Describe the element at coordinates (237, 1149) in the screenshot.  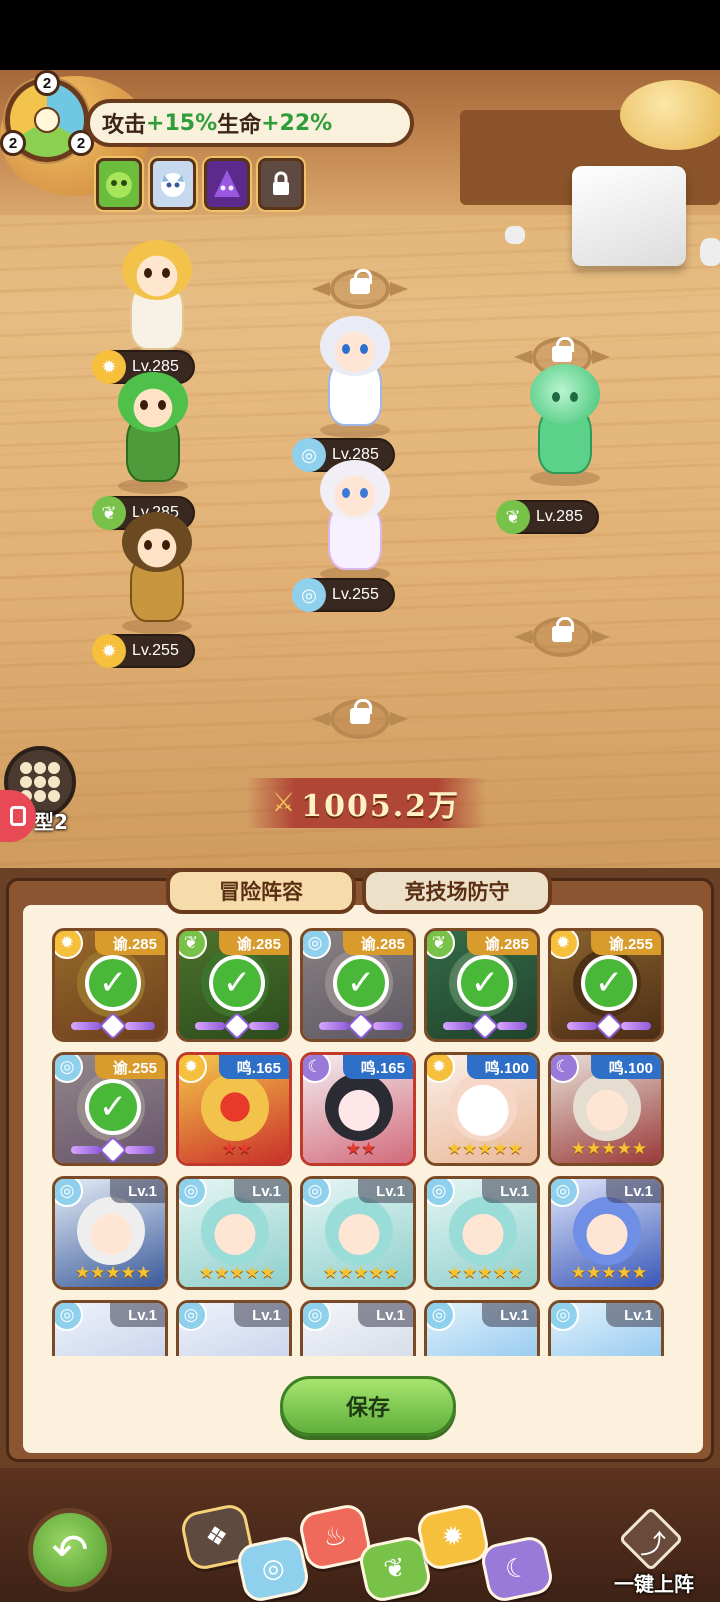
I see `star-rating: ★★` at that location.